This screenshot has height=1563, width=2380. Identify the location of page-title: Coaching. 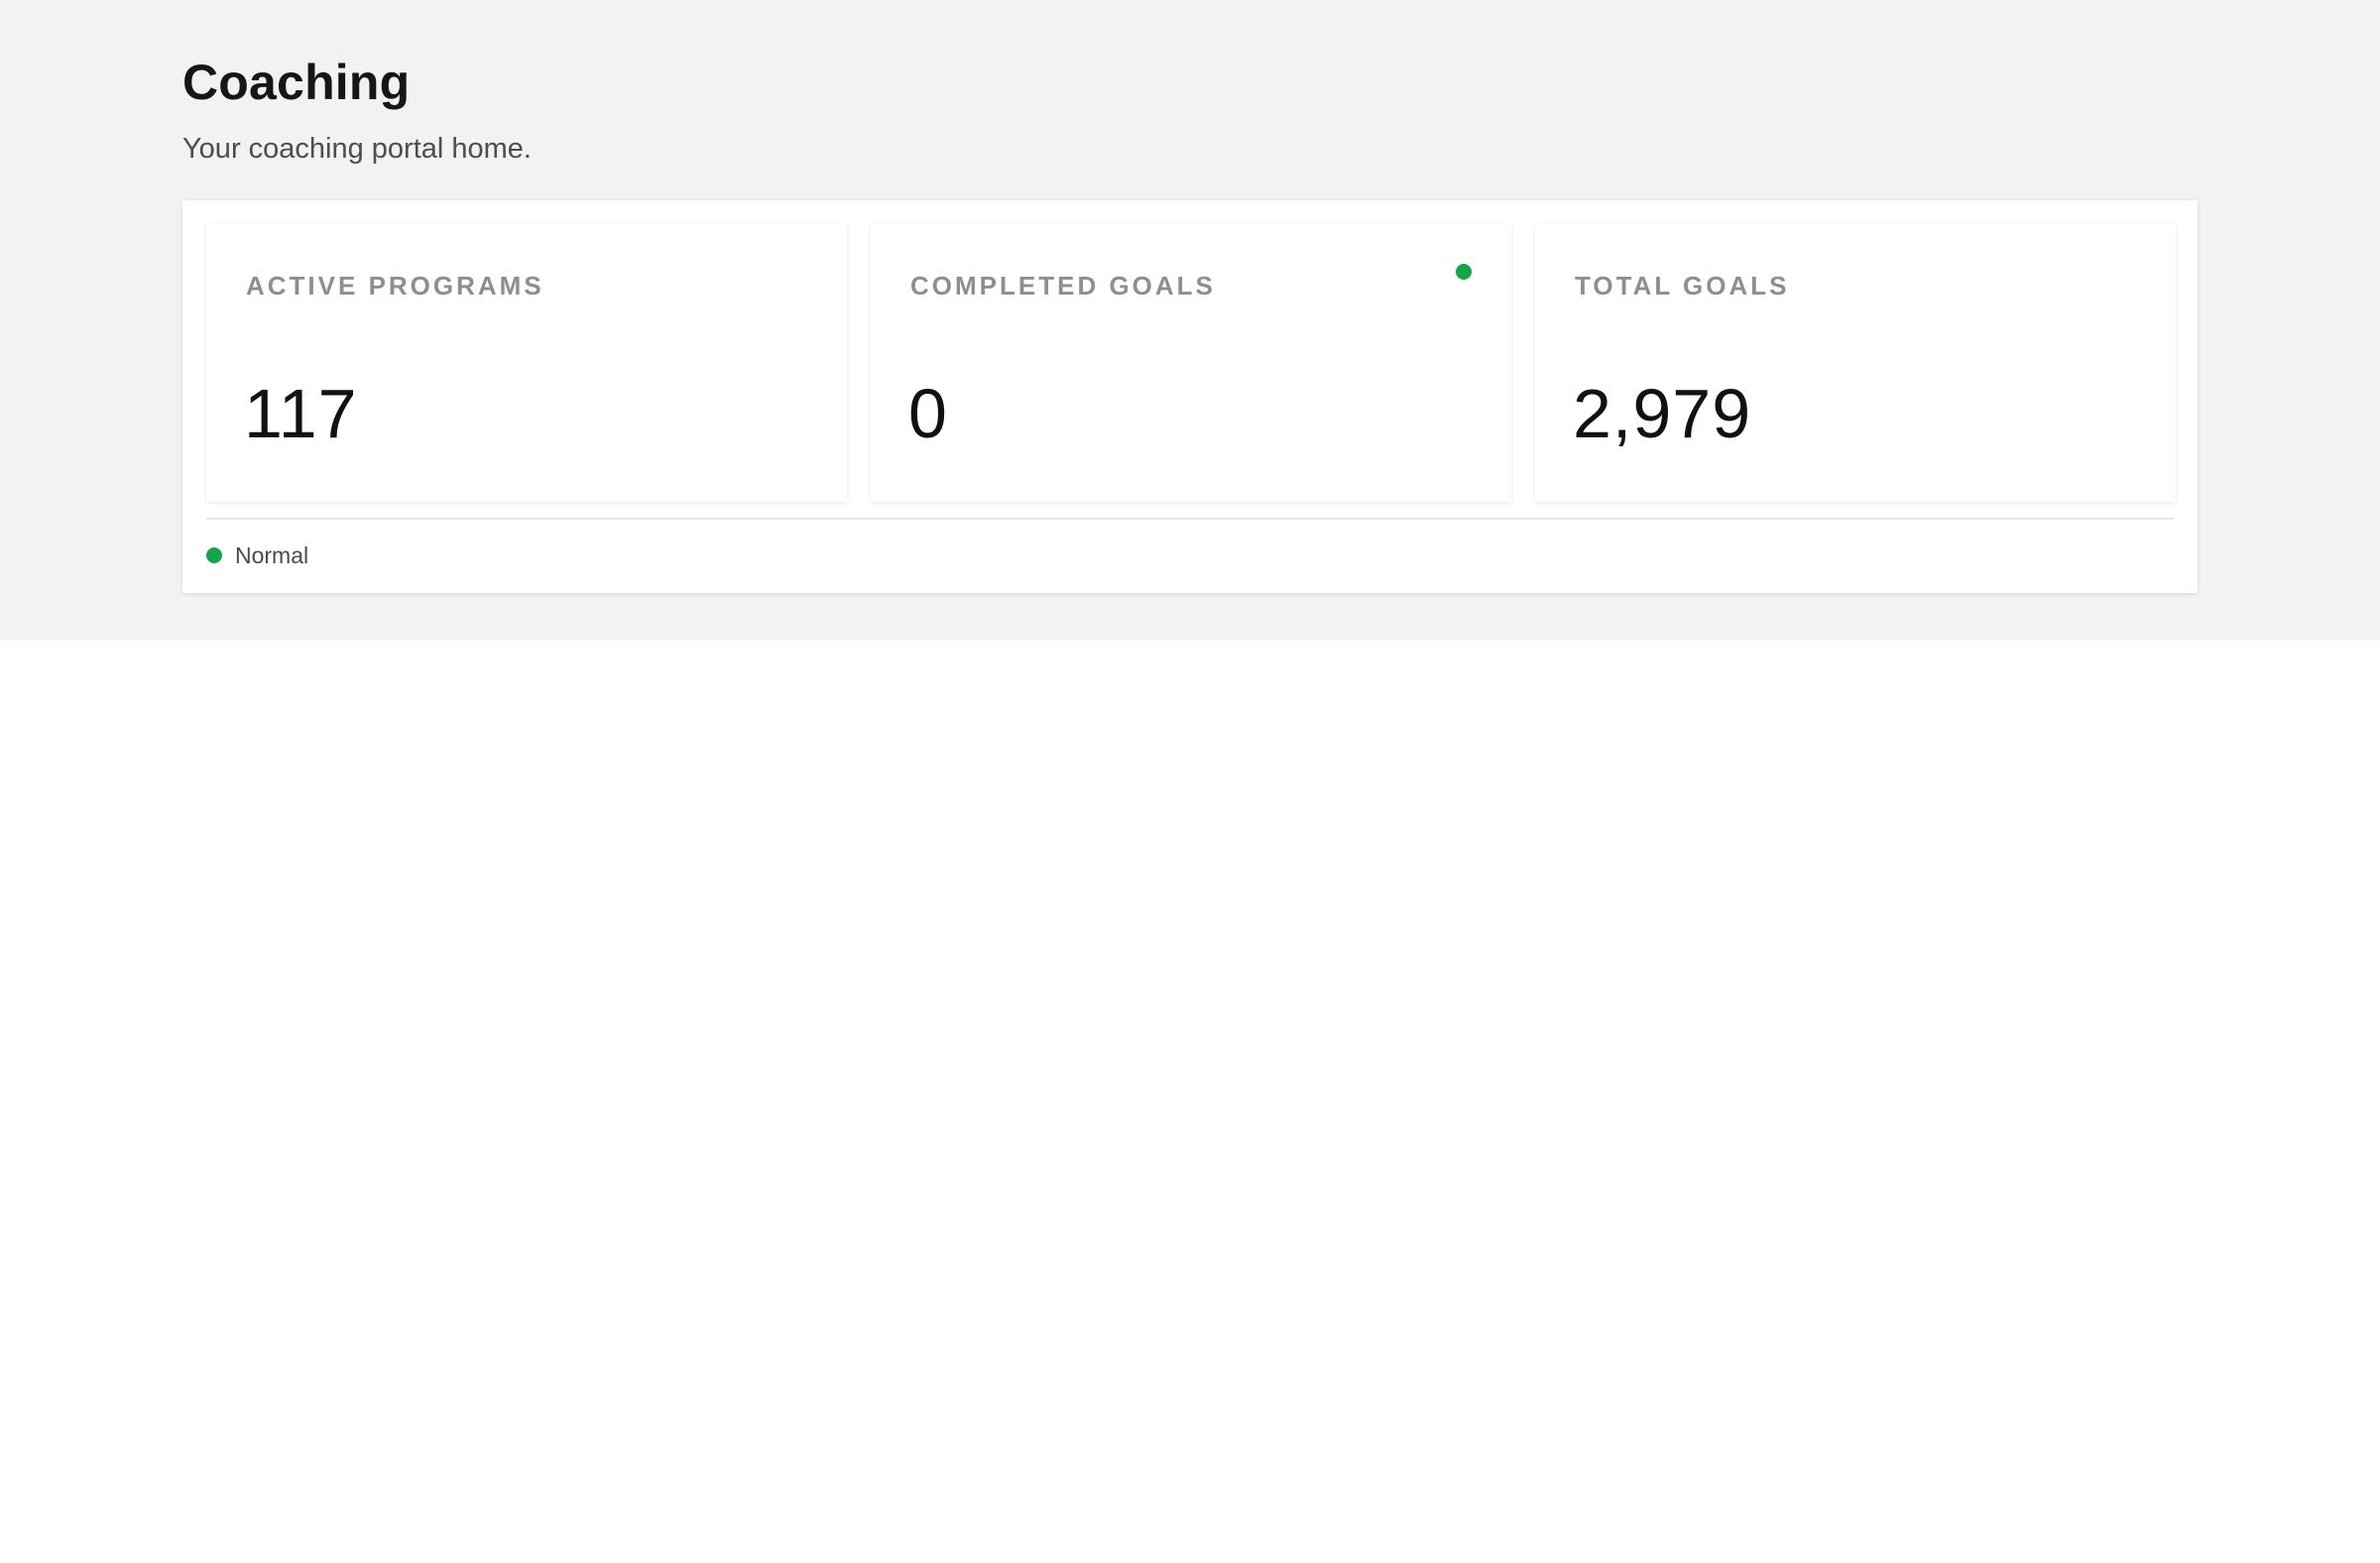
(296, 83).